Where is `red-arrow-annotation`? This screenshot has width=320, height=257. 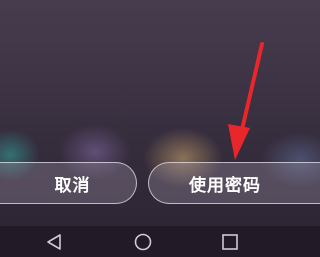 red-arrow-annotation is located at coordinates (246, 101).